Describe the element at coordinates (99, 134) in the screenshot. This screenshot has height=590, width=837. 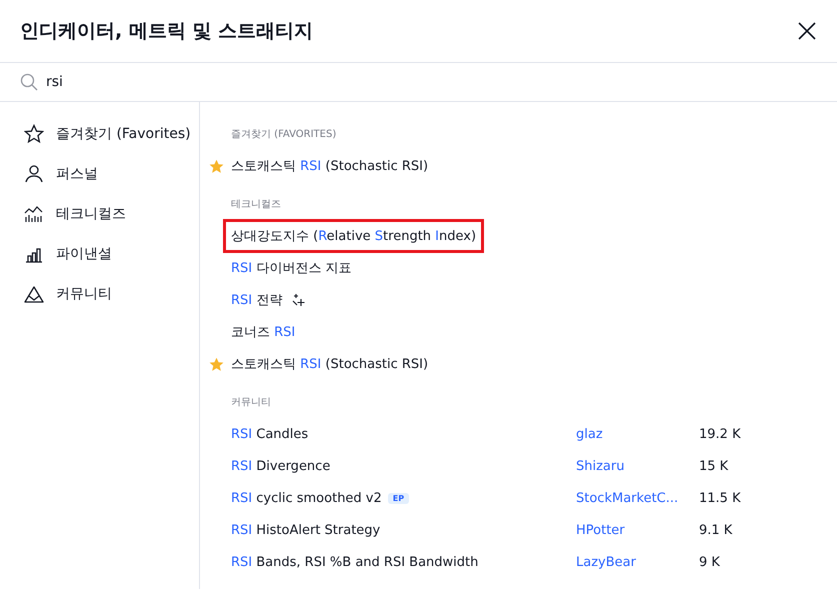
I see `sidebar-item: 즐겨찾기 (Favorites)` at that location.